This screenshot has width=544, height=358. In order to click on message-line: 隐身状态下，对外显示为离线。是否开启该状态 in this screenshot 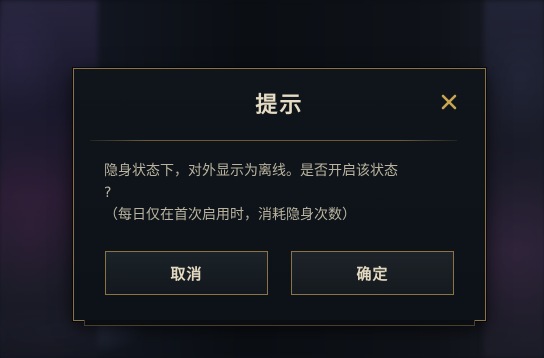, I will do `click(251, 171)`.